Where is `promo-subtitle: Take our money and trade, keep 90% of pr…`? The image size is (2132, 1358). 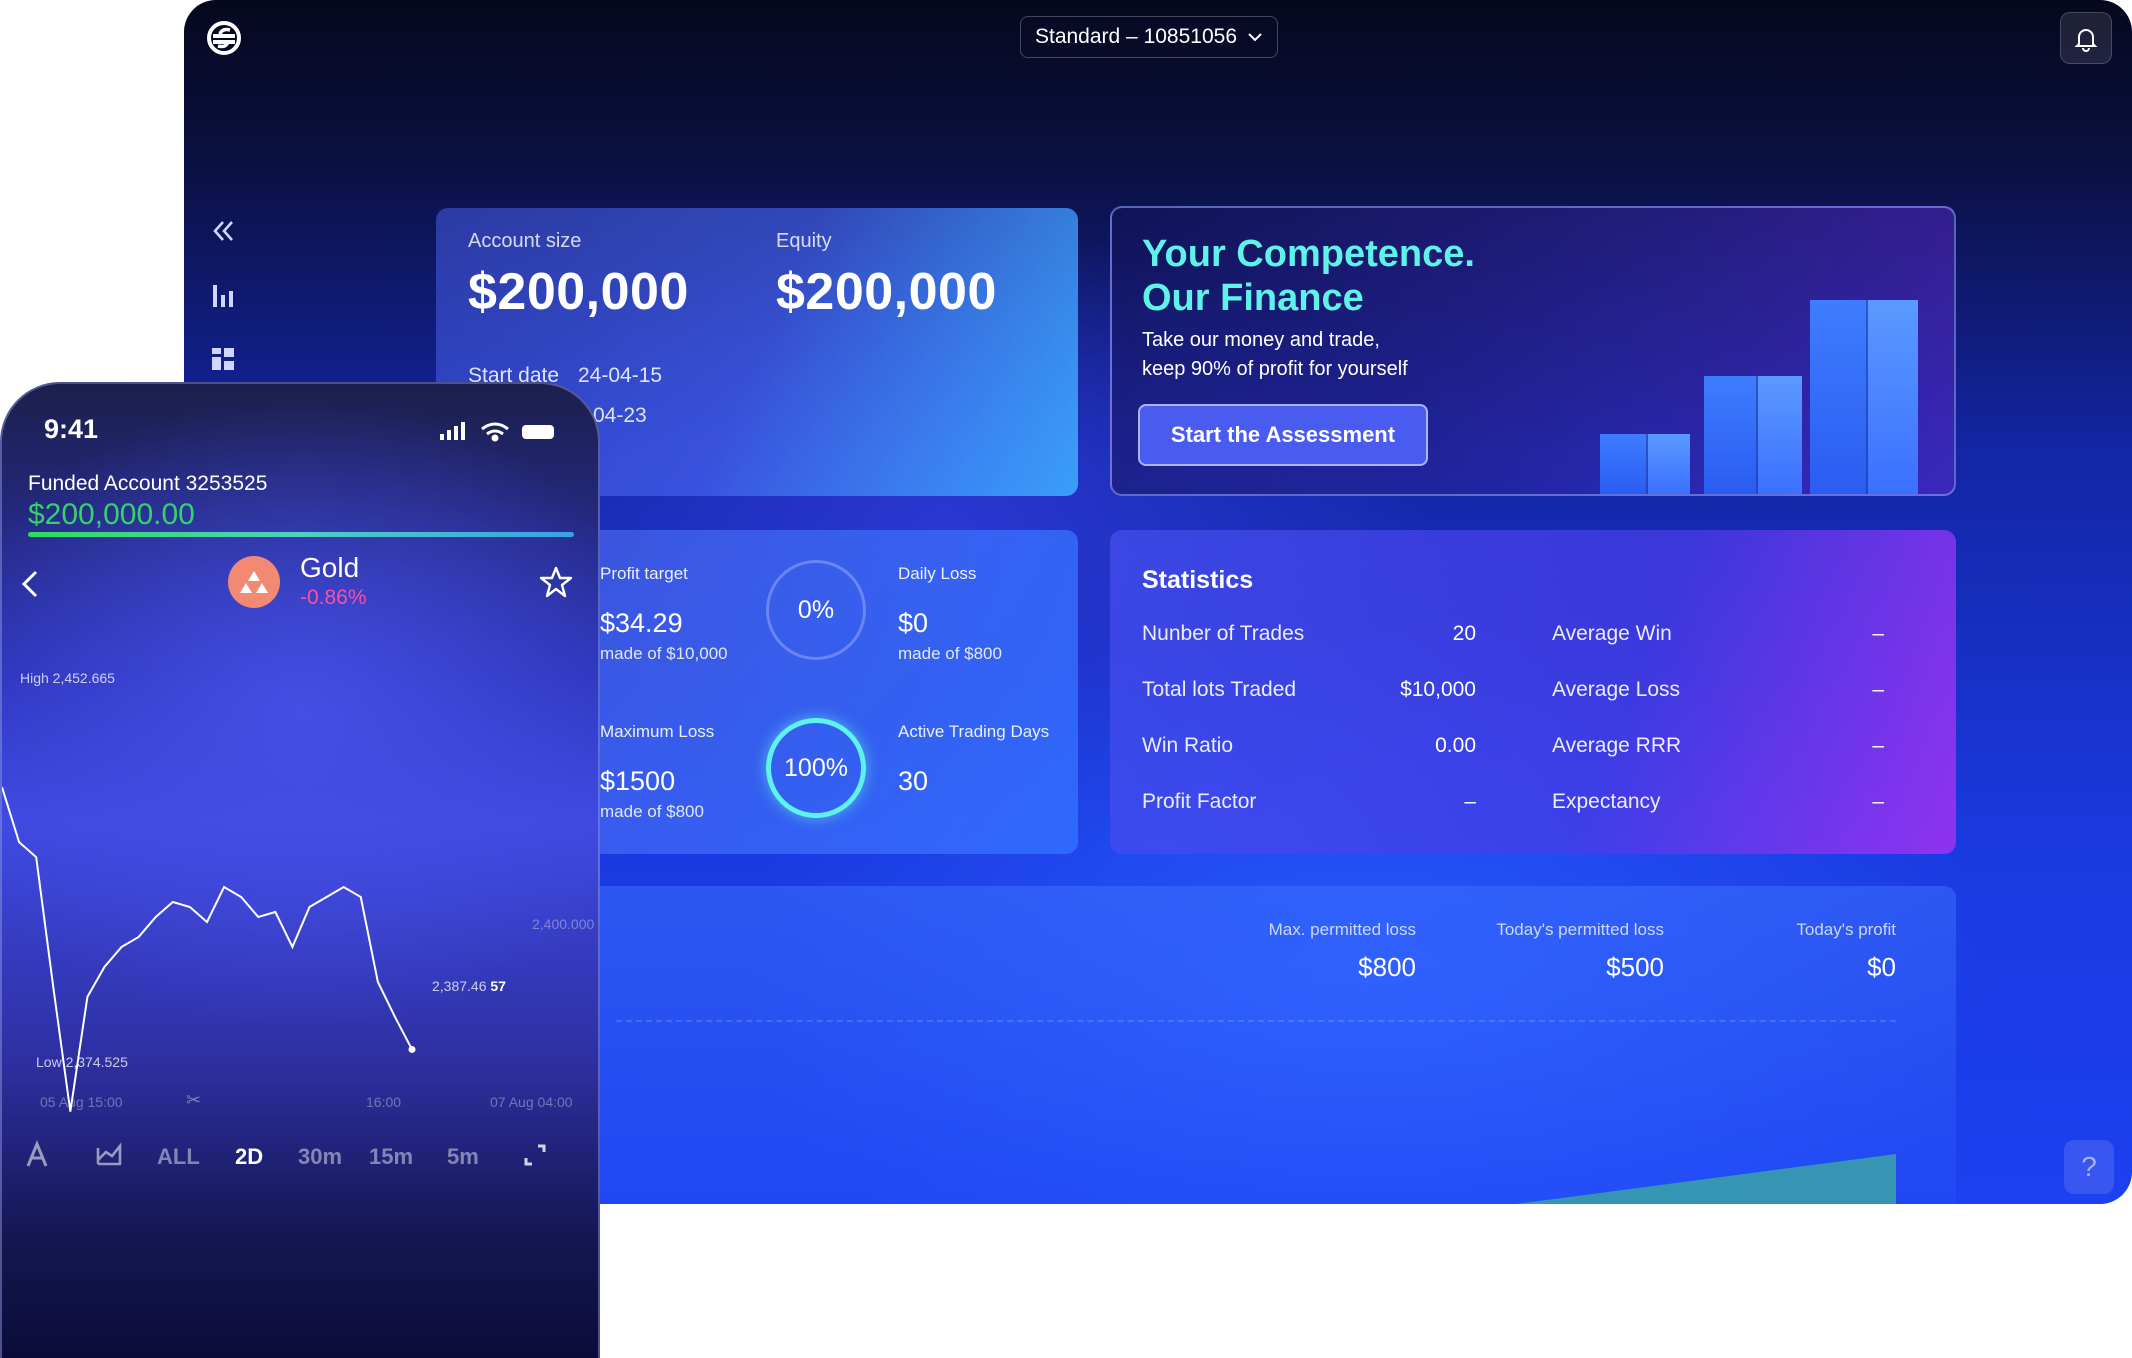
promo-subtitle: Take our money and trade, keep 90% of pr… is located at coordinates (1352, 355).